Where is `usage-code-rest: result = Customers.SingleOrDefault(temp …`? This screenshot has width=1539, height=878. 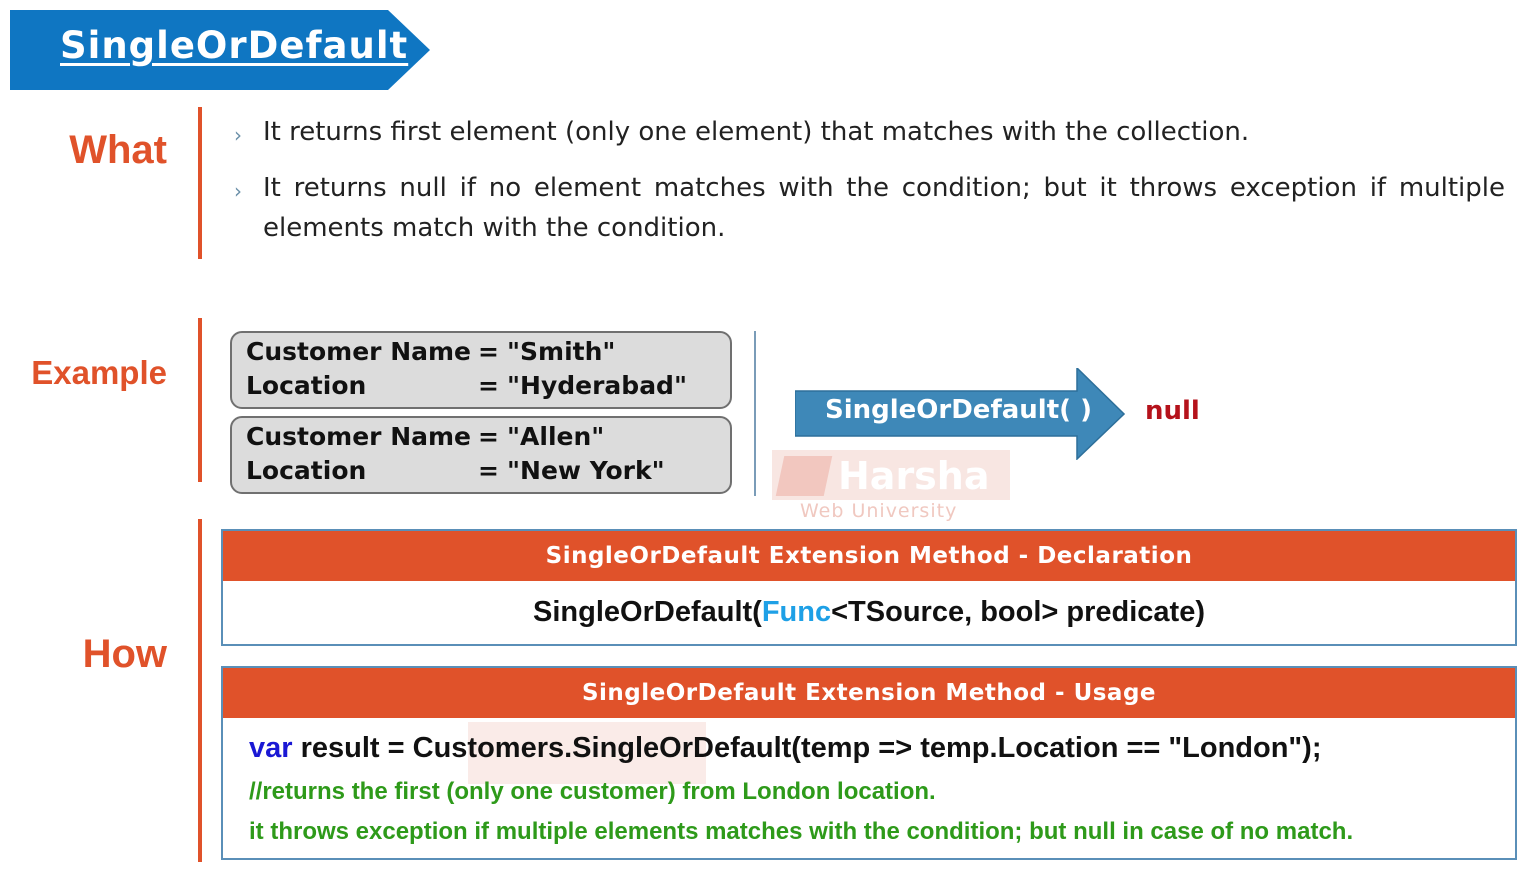 usage-code-rest: result = Customers.SingleOrDefault(temp … is located at coordinates (807, 748).